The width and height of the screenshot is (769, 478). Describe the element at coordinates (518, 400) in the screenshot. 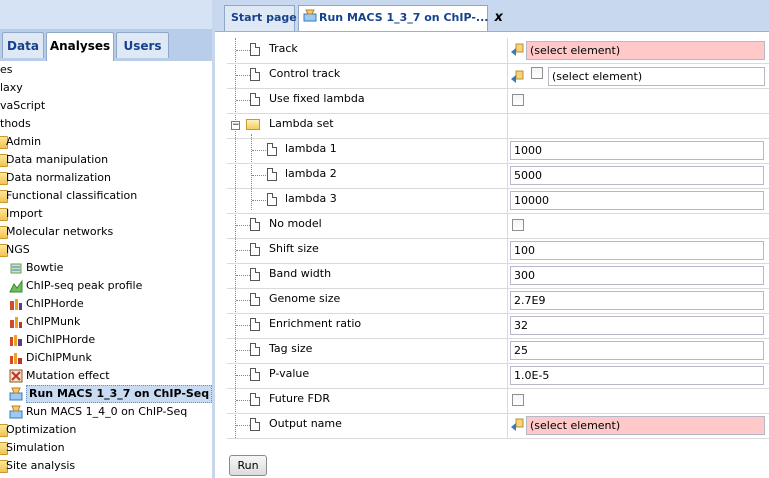

I see `future-fdr-checkbox` at that location.